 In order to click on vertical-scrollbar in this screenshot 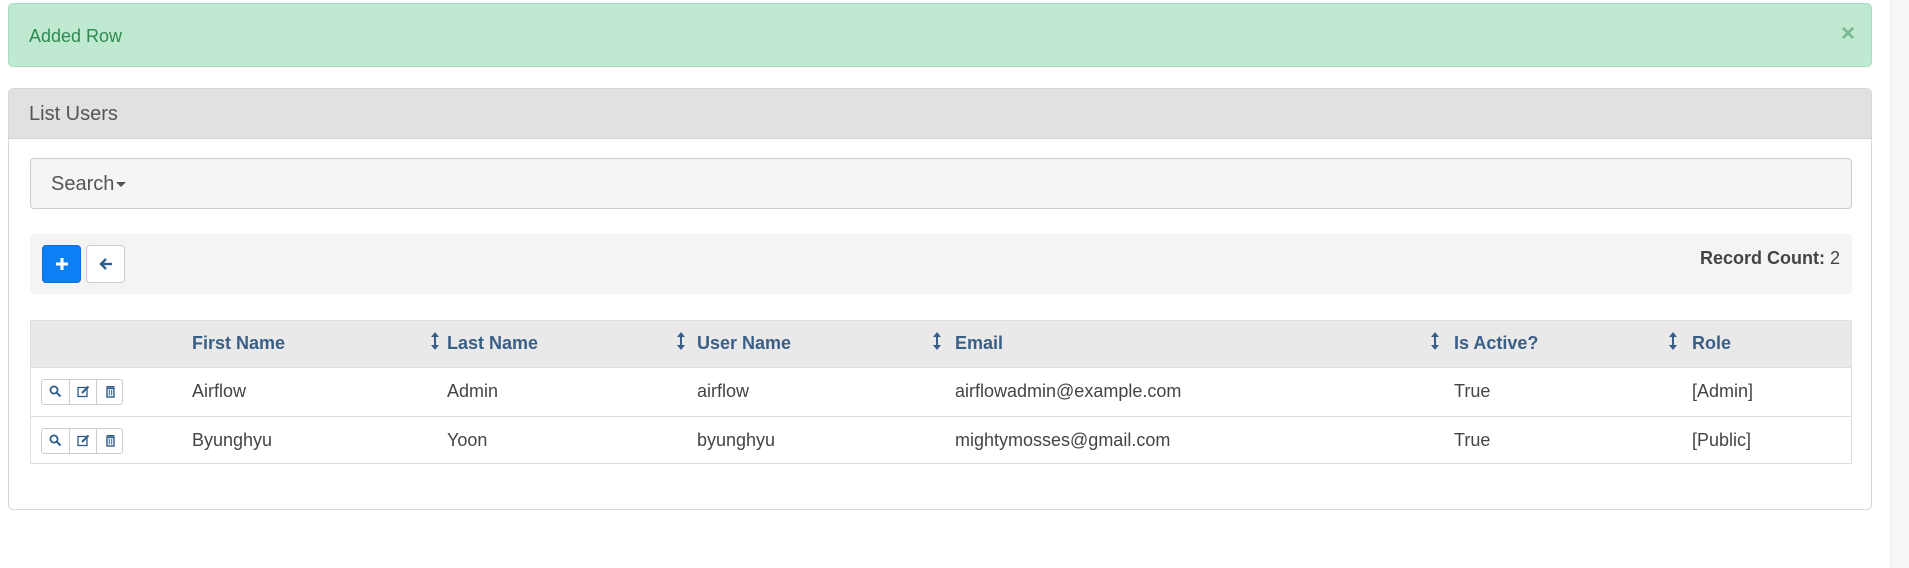, I will do `click(1899, 284)`.